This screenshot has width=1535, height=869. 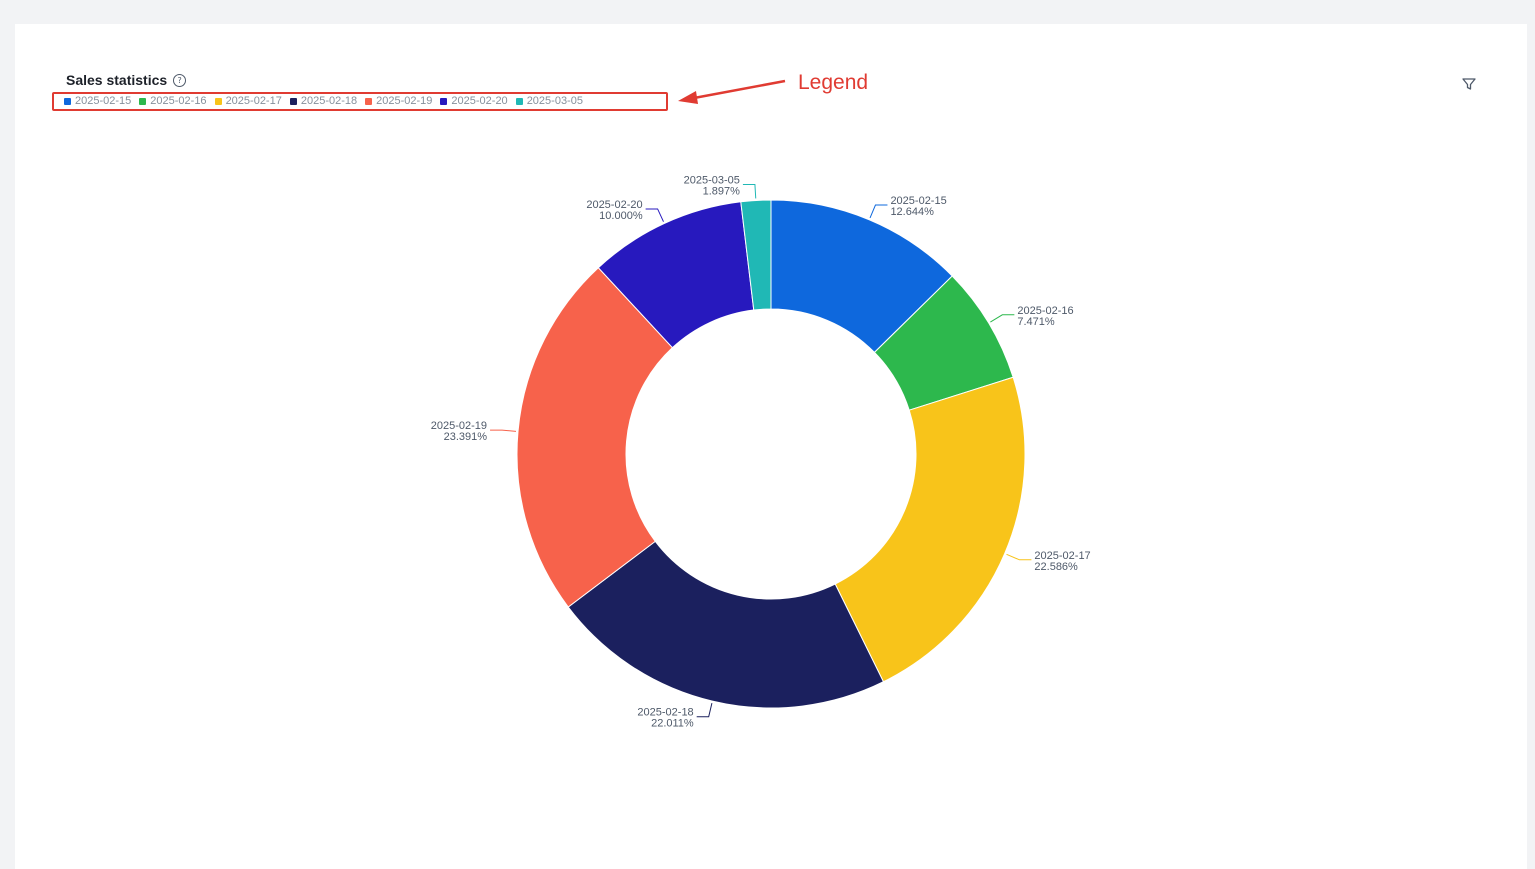 What do you see at coordinates (930, 529) in the screenshot?
I see `donut-slice` at bounding box center [930, 529].